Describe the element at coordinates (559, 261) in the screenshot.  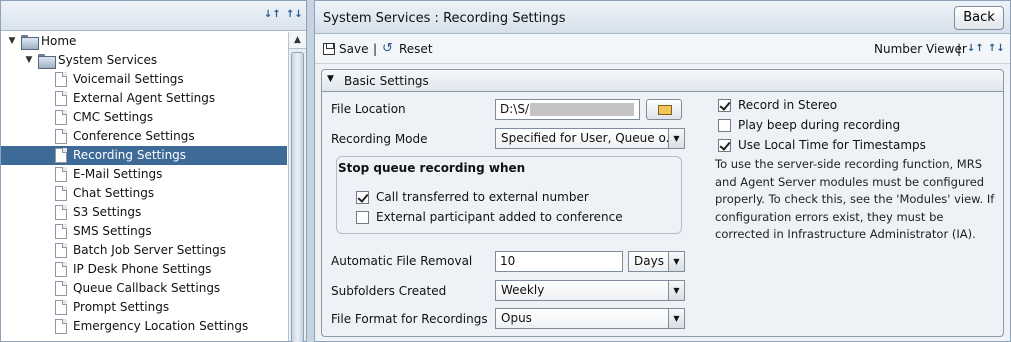
I see `auto-removal-input: 10` at that location.